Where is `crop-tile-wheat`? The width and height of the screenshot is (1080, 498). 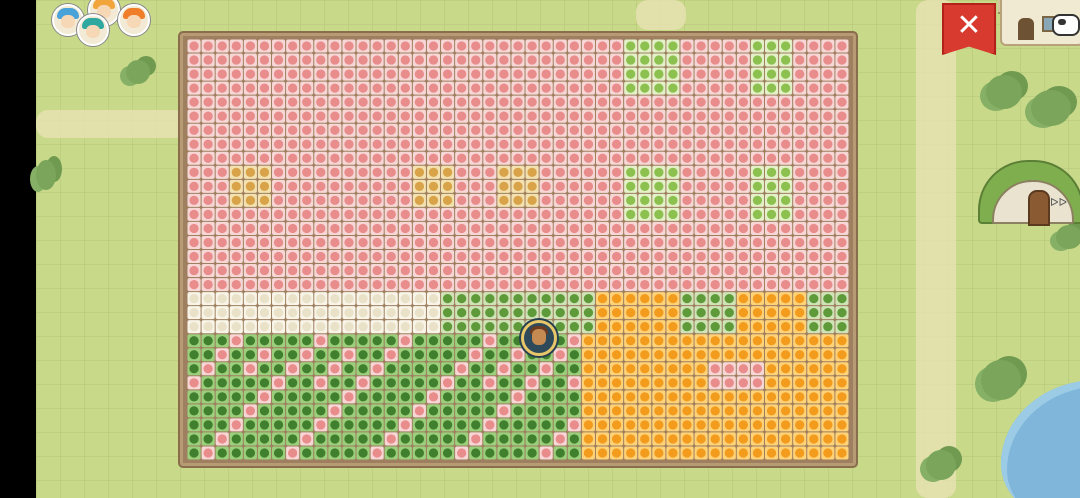
crop-tile-wheat is located at coordinates (236, 172).